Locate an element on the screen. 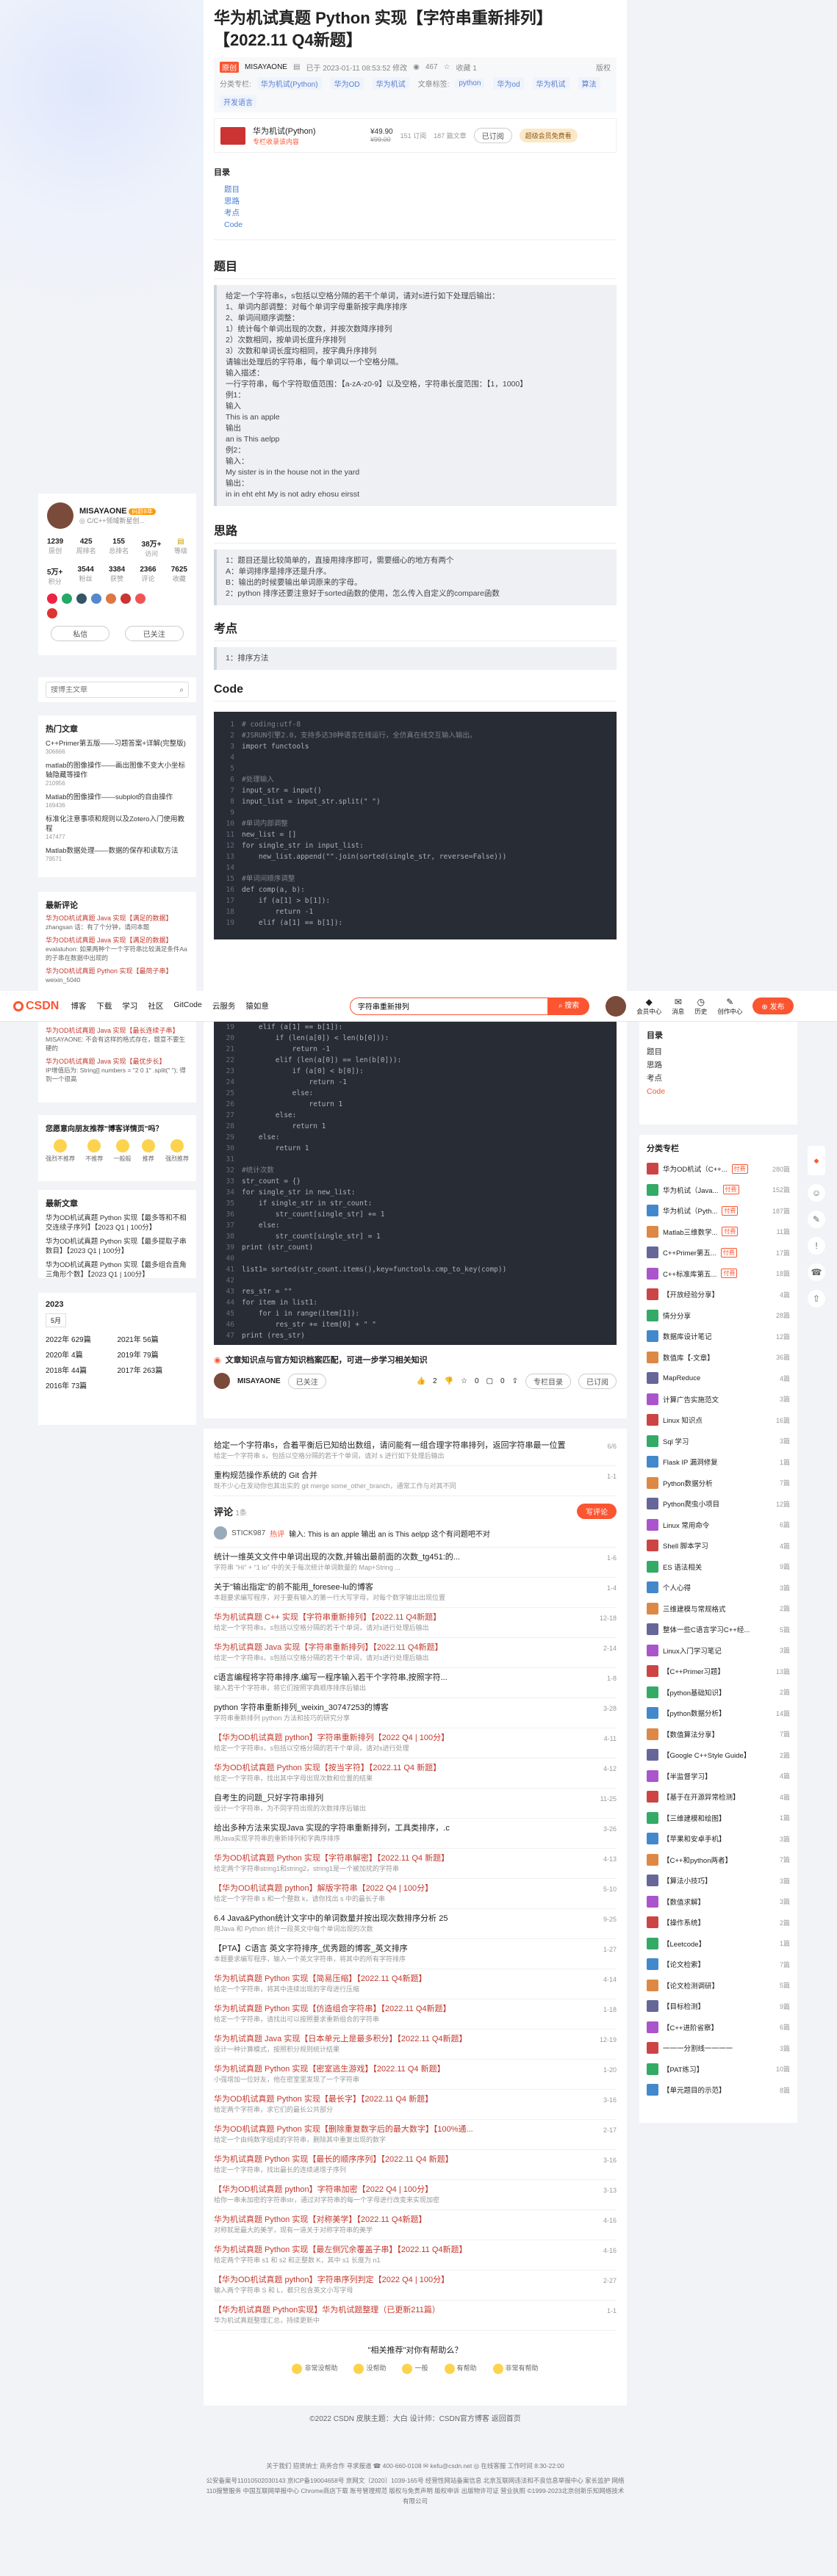 This screenshot has width=837, height=2576. archive-month: 5月 is located at coordinates (56, 1320).